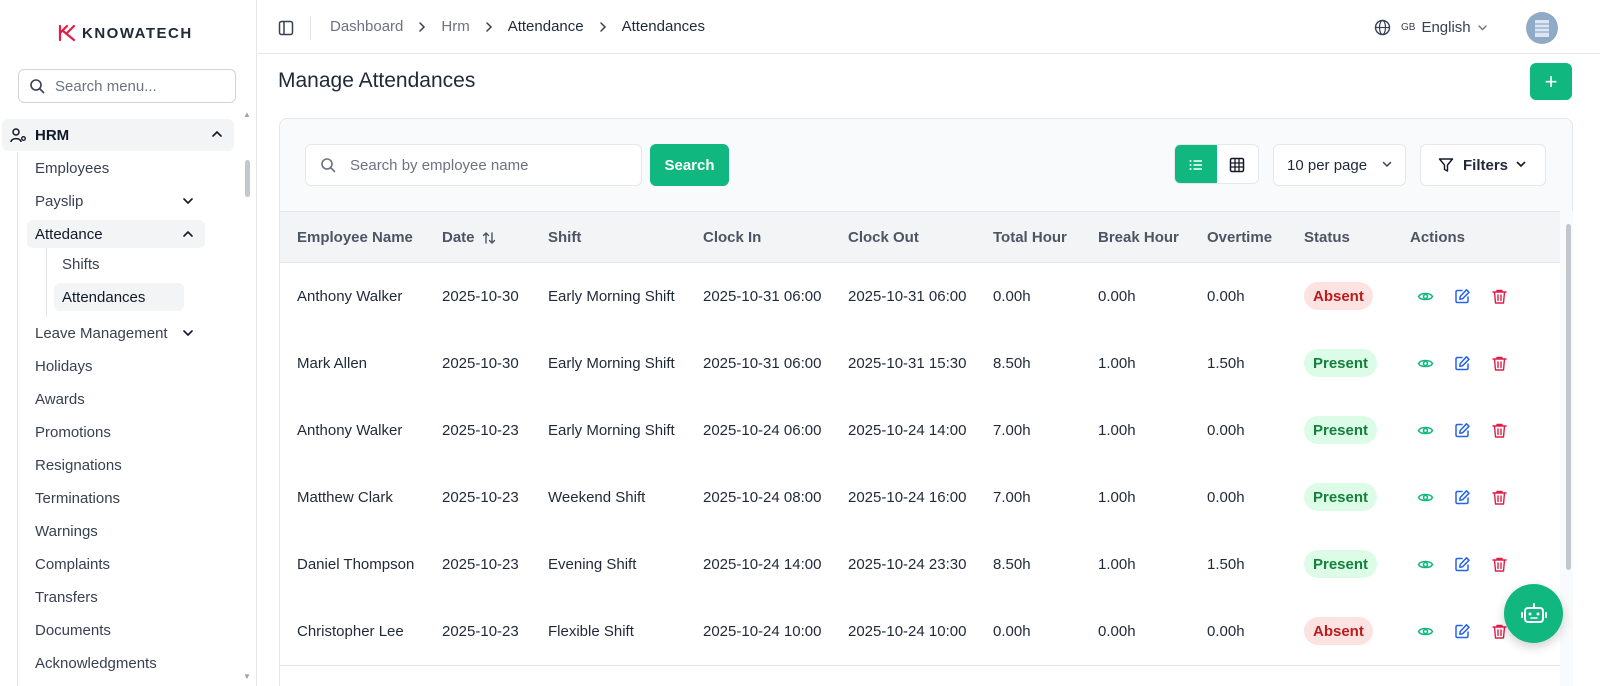 The width and height of the screenshot is (1600, 686). Describe the element at coordinates (1551, 81) in the screenshot. I see `add-attendance-button: +` at that location.